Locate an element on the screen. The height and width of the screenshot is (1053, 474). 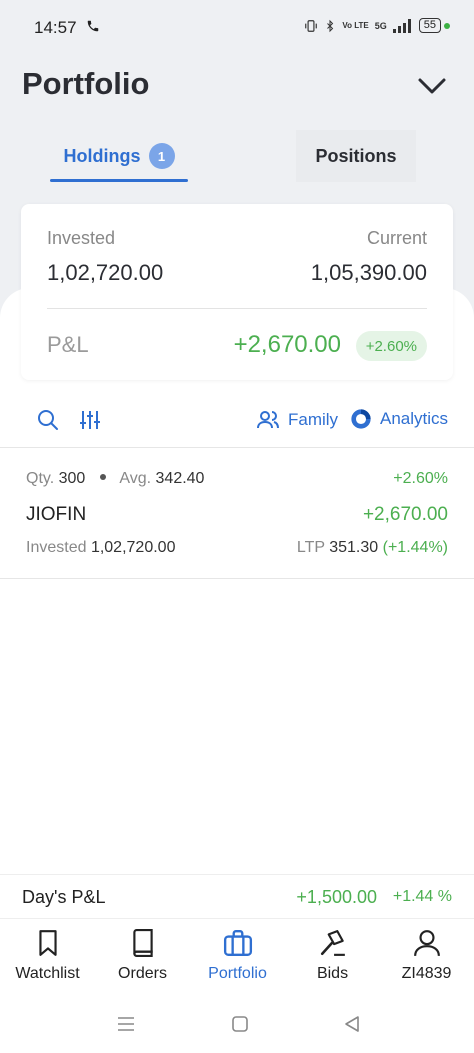
invested-label: Invested is located at coordinates (81, 238).